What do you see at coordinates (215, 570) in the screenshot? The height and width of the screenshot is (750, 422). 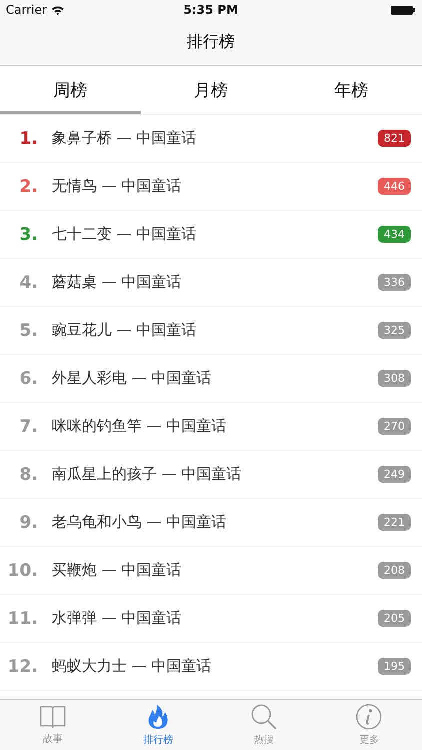 I see `story-title: 买鞭炮 — 中国童话` at bounding box center [215, 570].